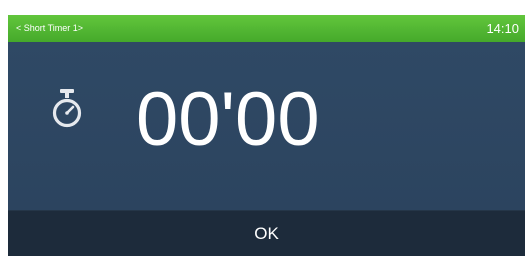  Describe the element at coordinates (49, 28) in the screenshot. I see `header-title: < Short Timer 1>` at that location.